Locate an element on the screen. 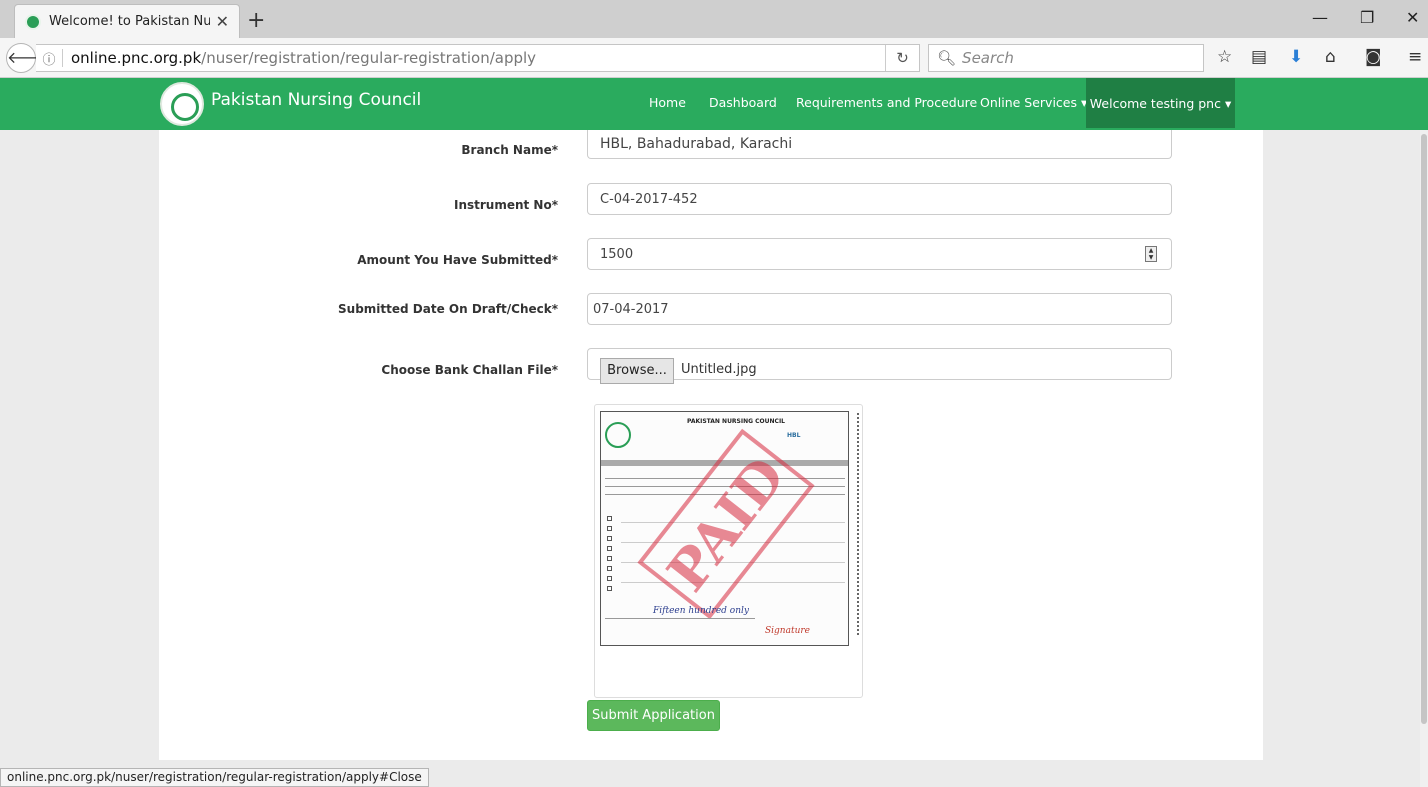 This screenshot has height=787, width=1428. branch-name-label: Branch Name* is located at coordinates (509, 150).